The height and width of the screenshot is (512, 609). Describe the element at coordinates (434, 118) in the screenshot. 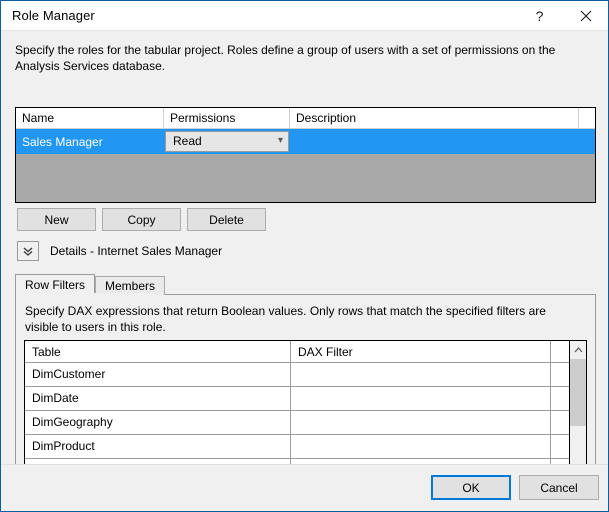

I see `column-header-description: Description` at that location.